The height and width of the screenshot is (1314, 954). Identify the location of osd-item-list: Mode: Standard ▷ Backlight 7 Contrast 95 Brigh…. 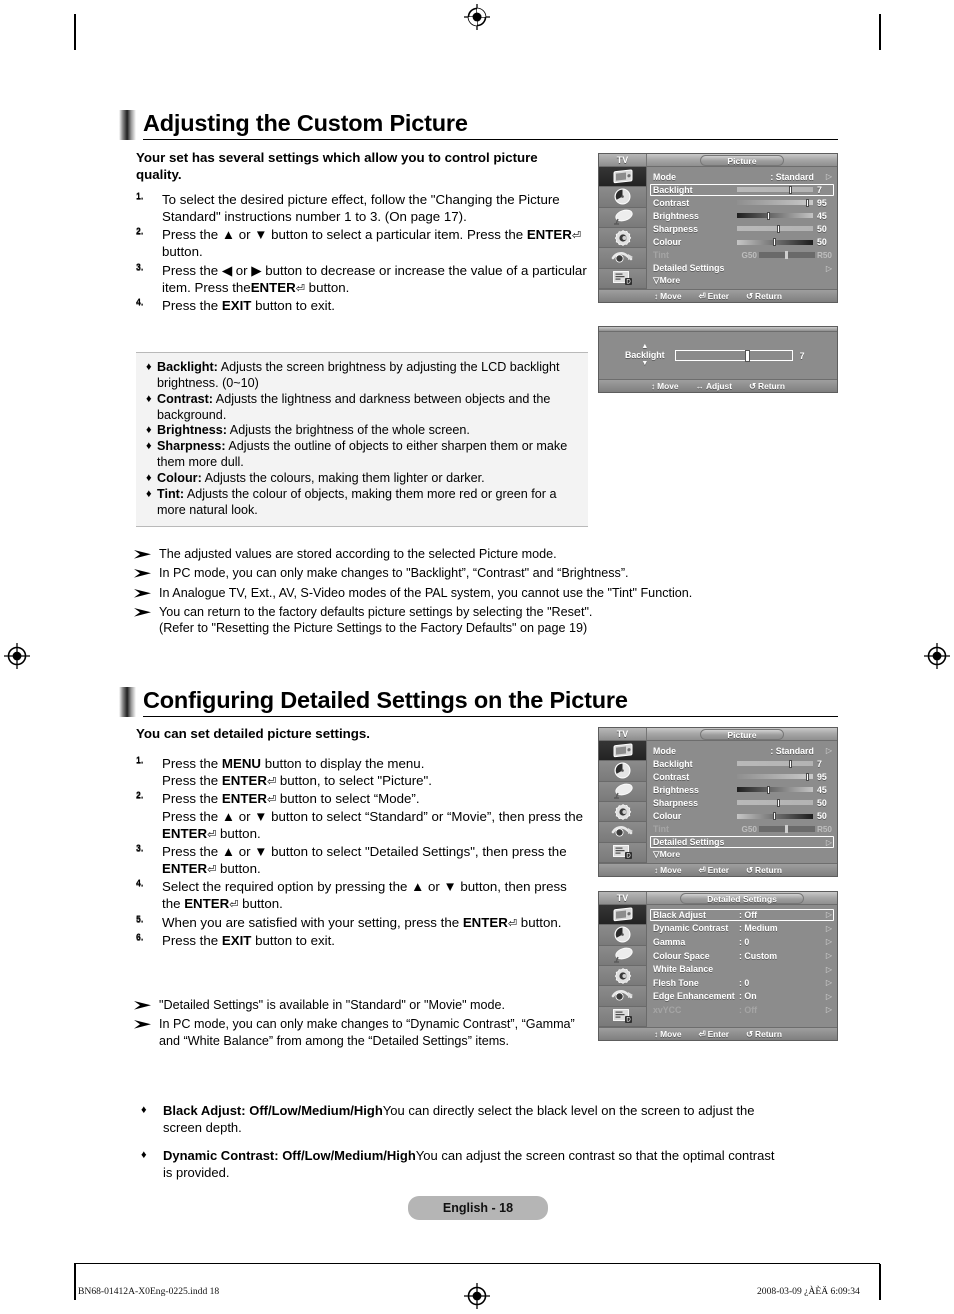
(742, 228).